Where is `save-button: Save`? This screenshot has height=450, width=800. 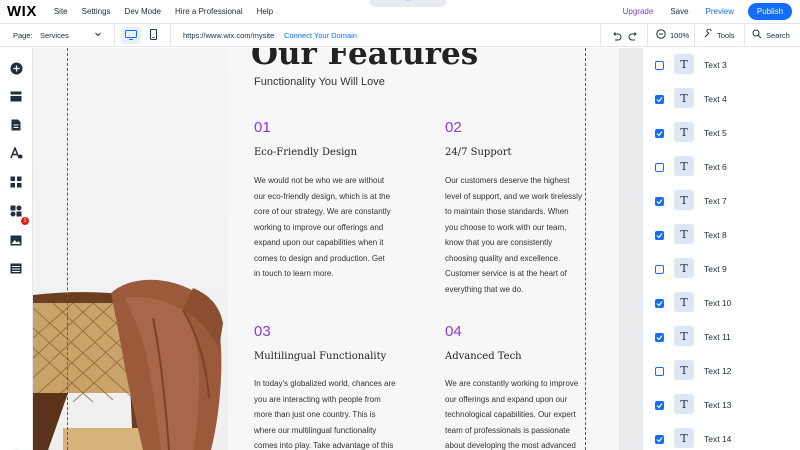 save-button: Save is located at coordinates (679, 11).